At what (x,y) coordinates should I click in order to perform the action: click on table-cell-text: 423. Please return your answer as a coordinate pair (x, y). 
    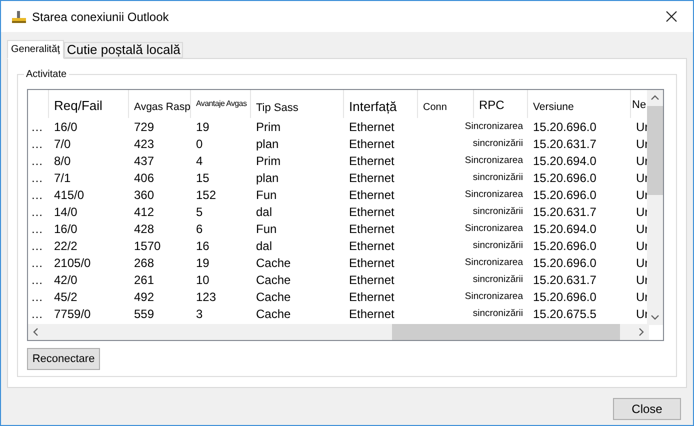
    Looking at the image, I should click on (143, 144).